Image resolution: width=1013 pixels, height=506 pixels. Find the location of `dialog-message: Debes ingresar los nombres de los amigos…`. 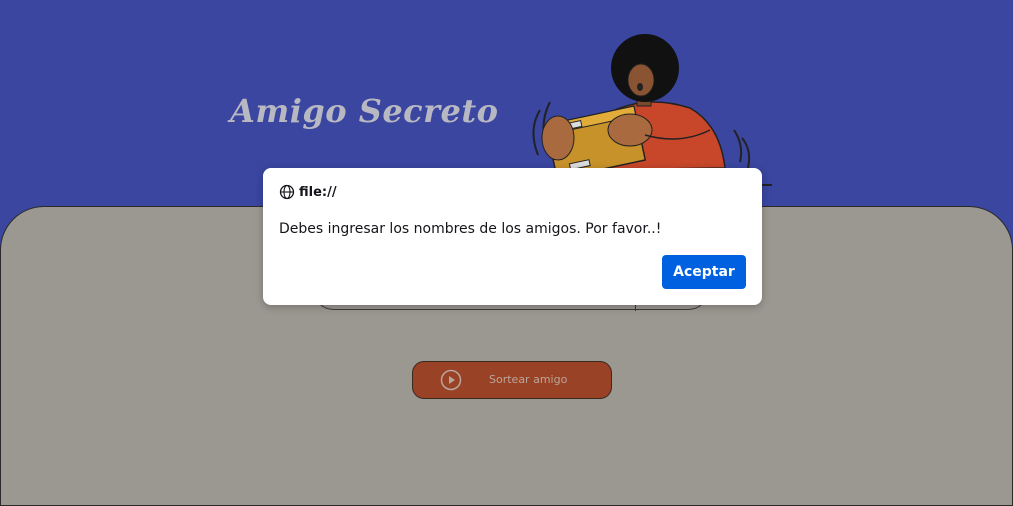

dialog-message: Debes ingresar los nombres de los amigos… is located at coordinates (470, 229).